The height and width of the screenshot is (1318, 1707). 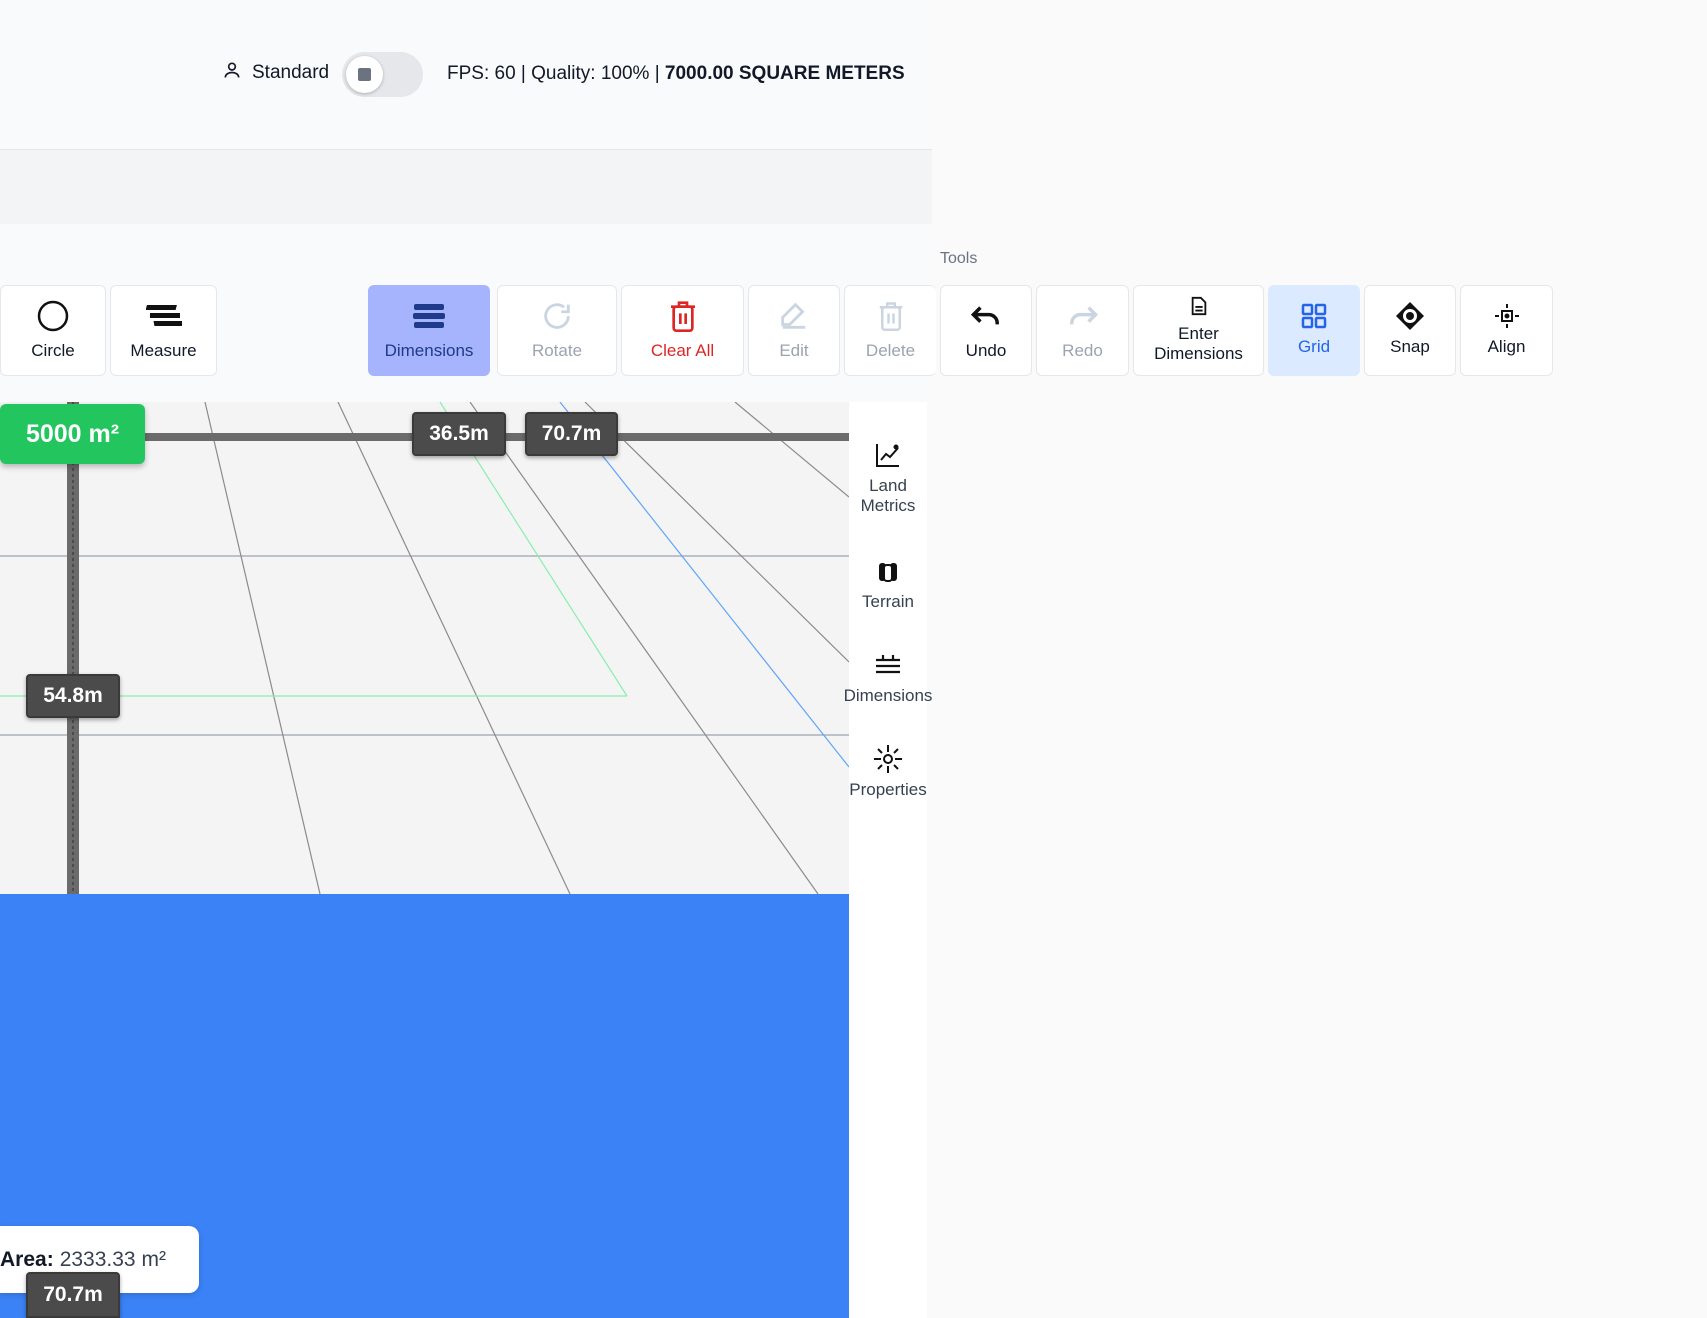 What do you see at coordinates (291, 72) in the screenshot?
I see `user-mode-label: Standard` at bounding box center [291, 72].